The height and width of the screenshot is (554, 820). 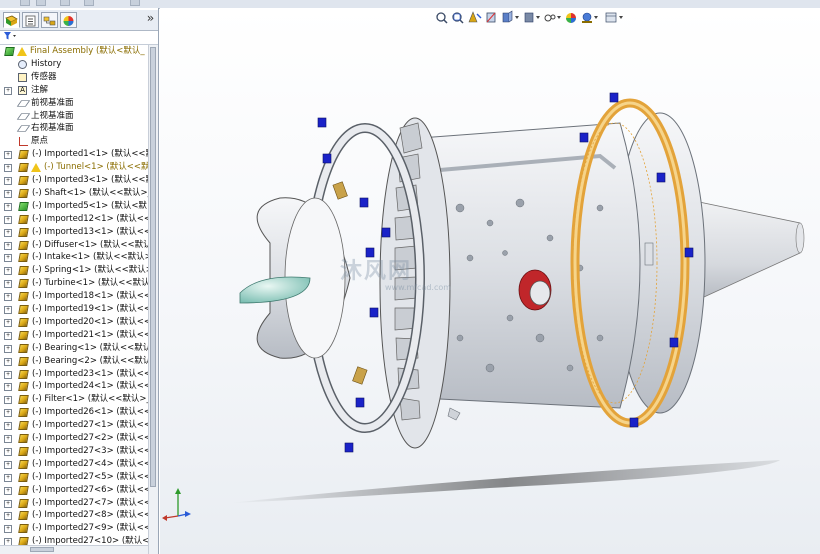 I want to click on tree-item-annotation: + A 注解, so click(x=74, y=90).